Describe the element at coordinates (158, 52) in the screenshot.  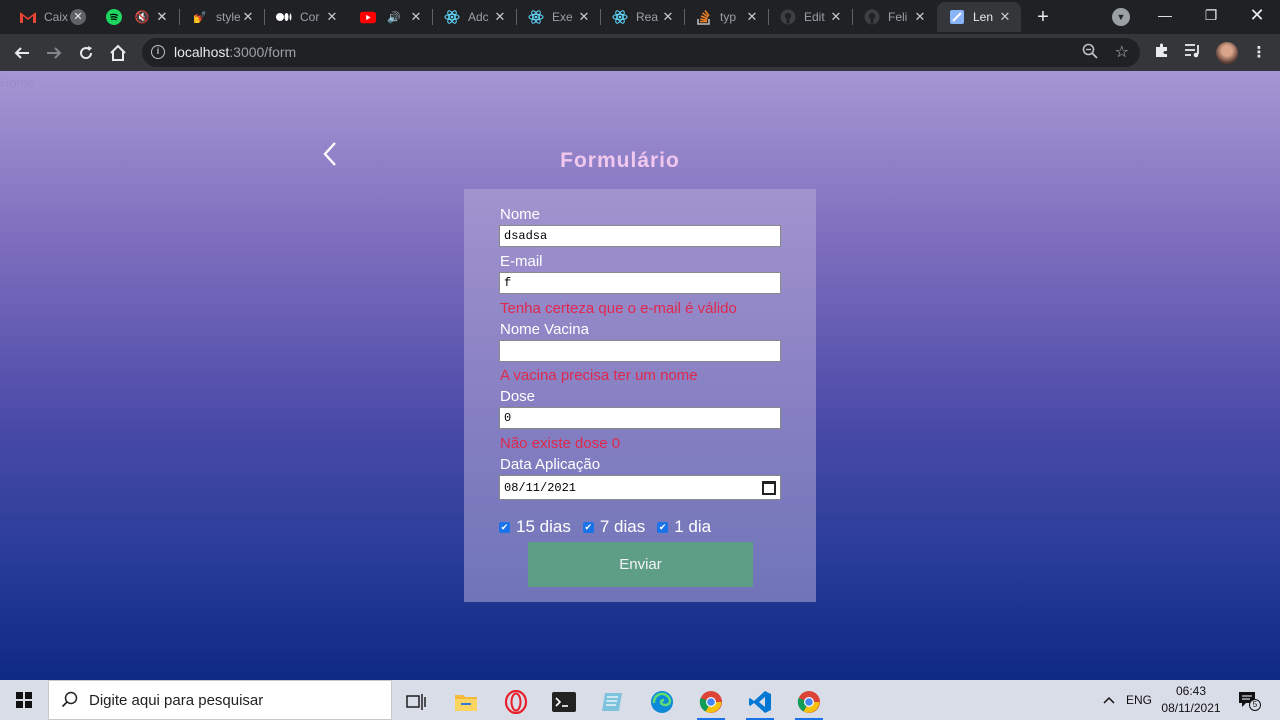
I see `site-info-icon: i` at that location.